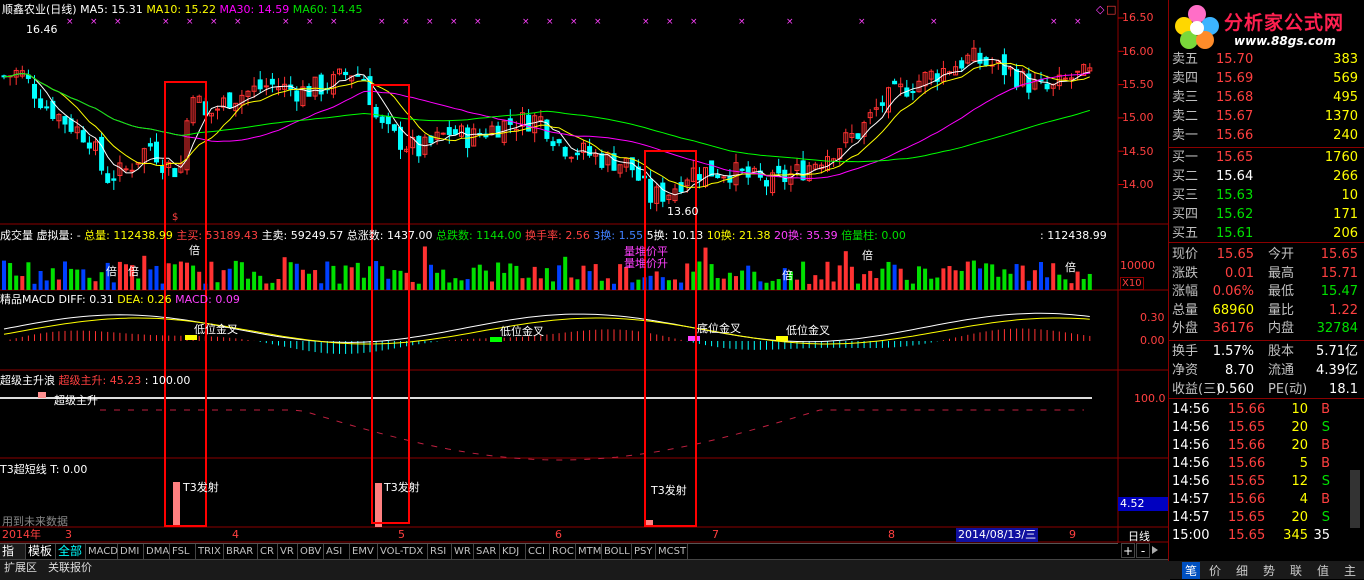  I want to click on indicator-tab: 模板, so click(41, 551).